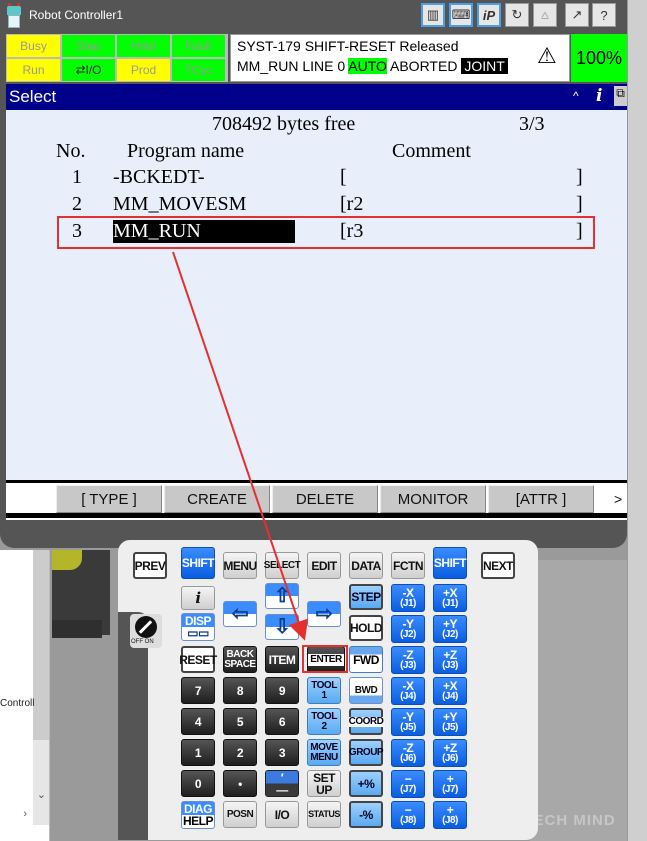 This screenshot has width=647, height=841. What do you see at coordinates (282, 565) in the screenshot?
I see `select-key: SELECT` at bounding box center [282, 565].